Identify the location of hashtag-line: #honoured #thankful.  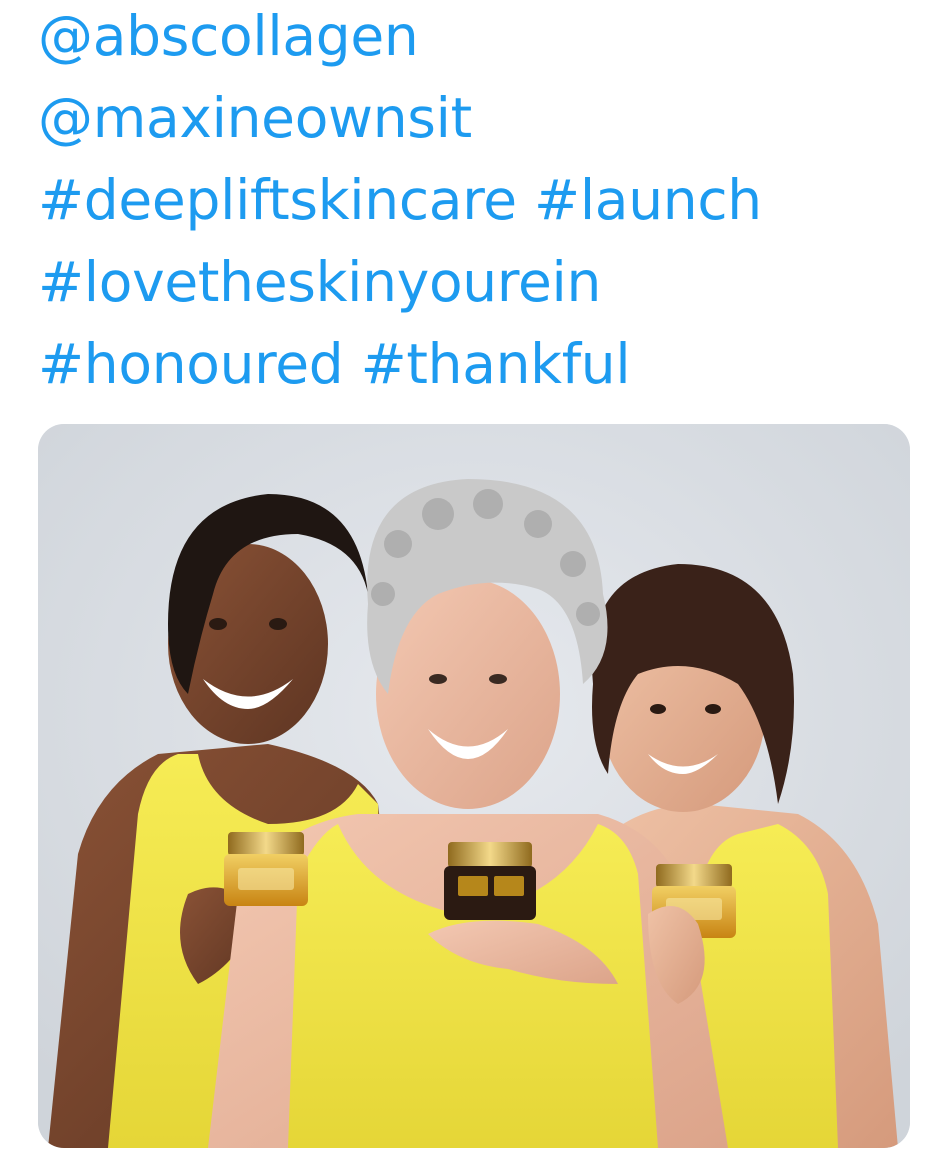
(478, 369).